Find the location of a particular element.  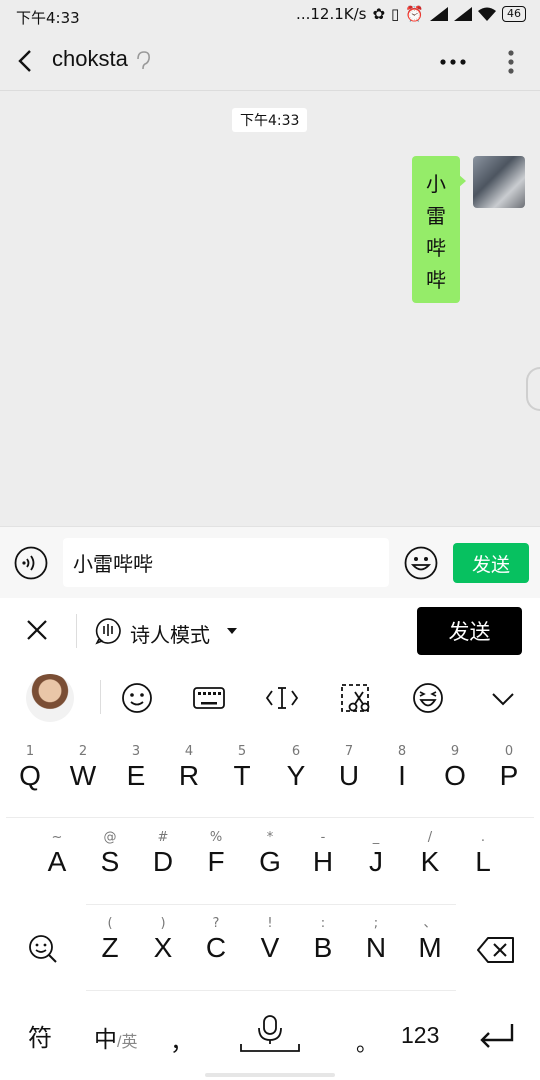

key-f: % F is located at coordinates (216, 854).